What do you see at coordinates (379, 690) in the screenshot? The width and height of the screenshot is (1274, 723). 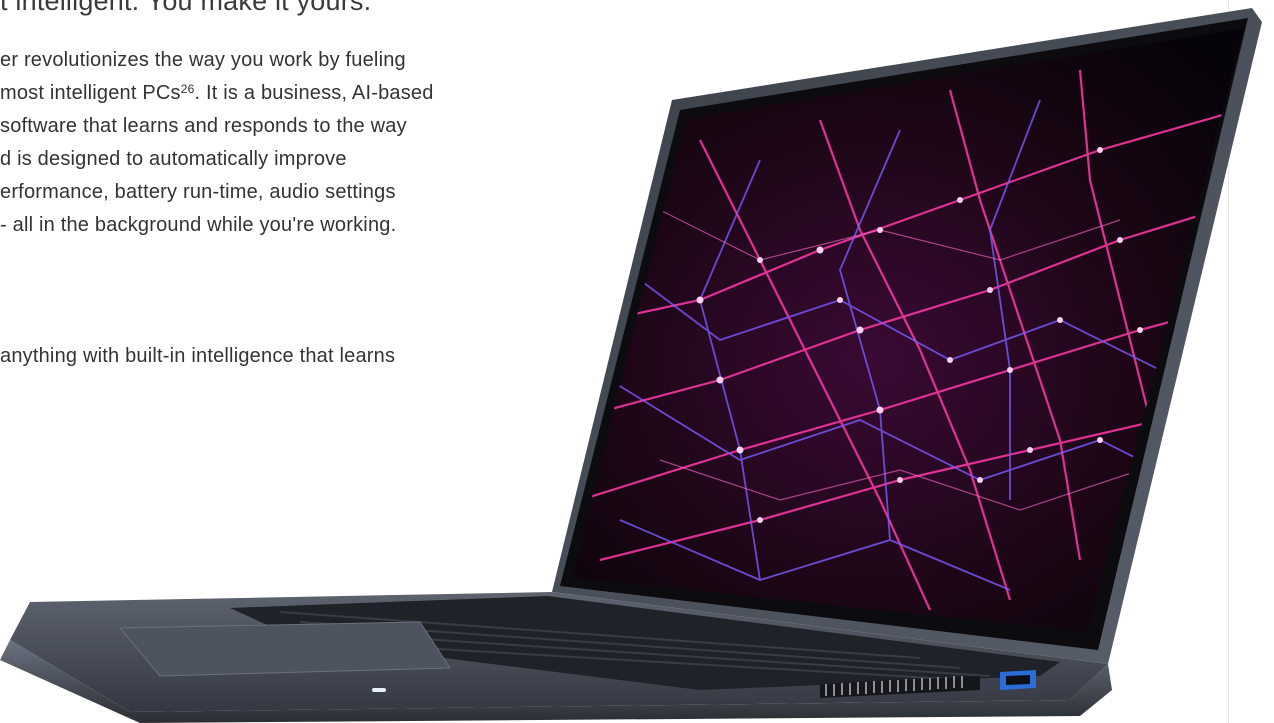 I see `status-light` at bounding box center [379, 690].